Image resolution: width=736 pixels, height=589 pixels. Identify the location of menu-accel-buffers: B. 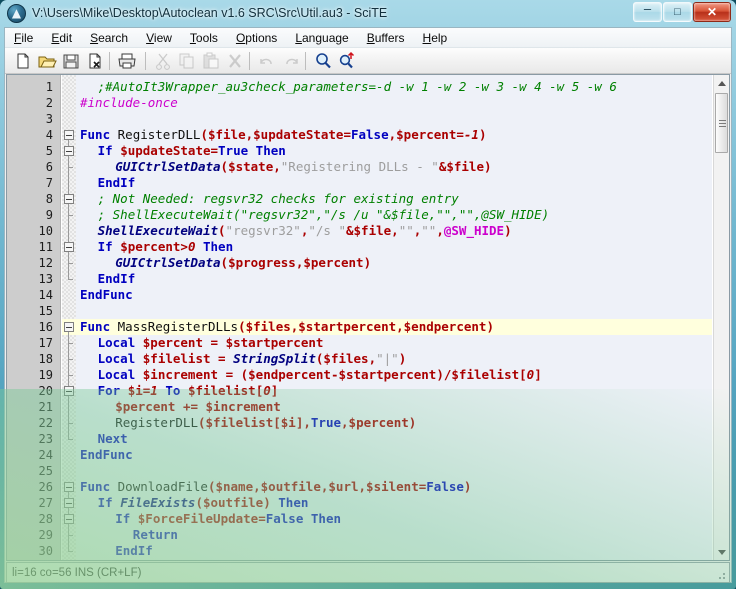
(370, 38).